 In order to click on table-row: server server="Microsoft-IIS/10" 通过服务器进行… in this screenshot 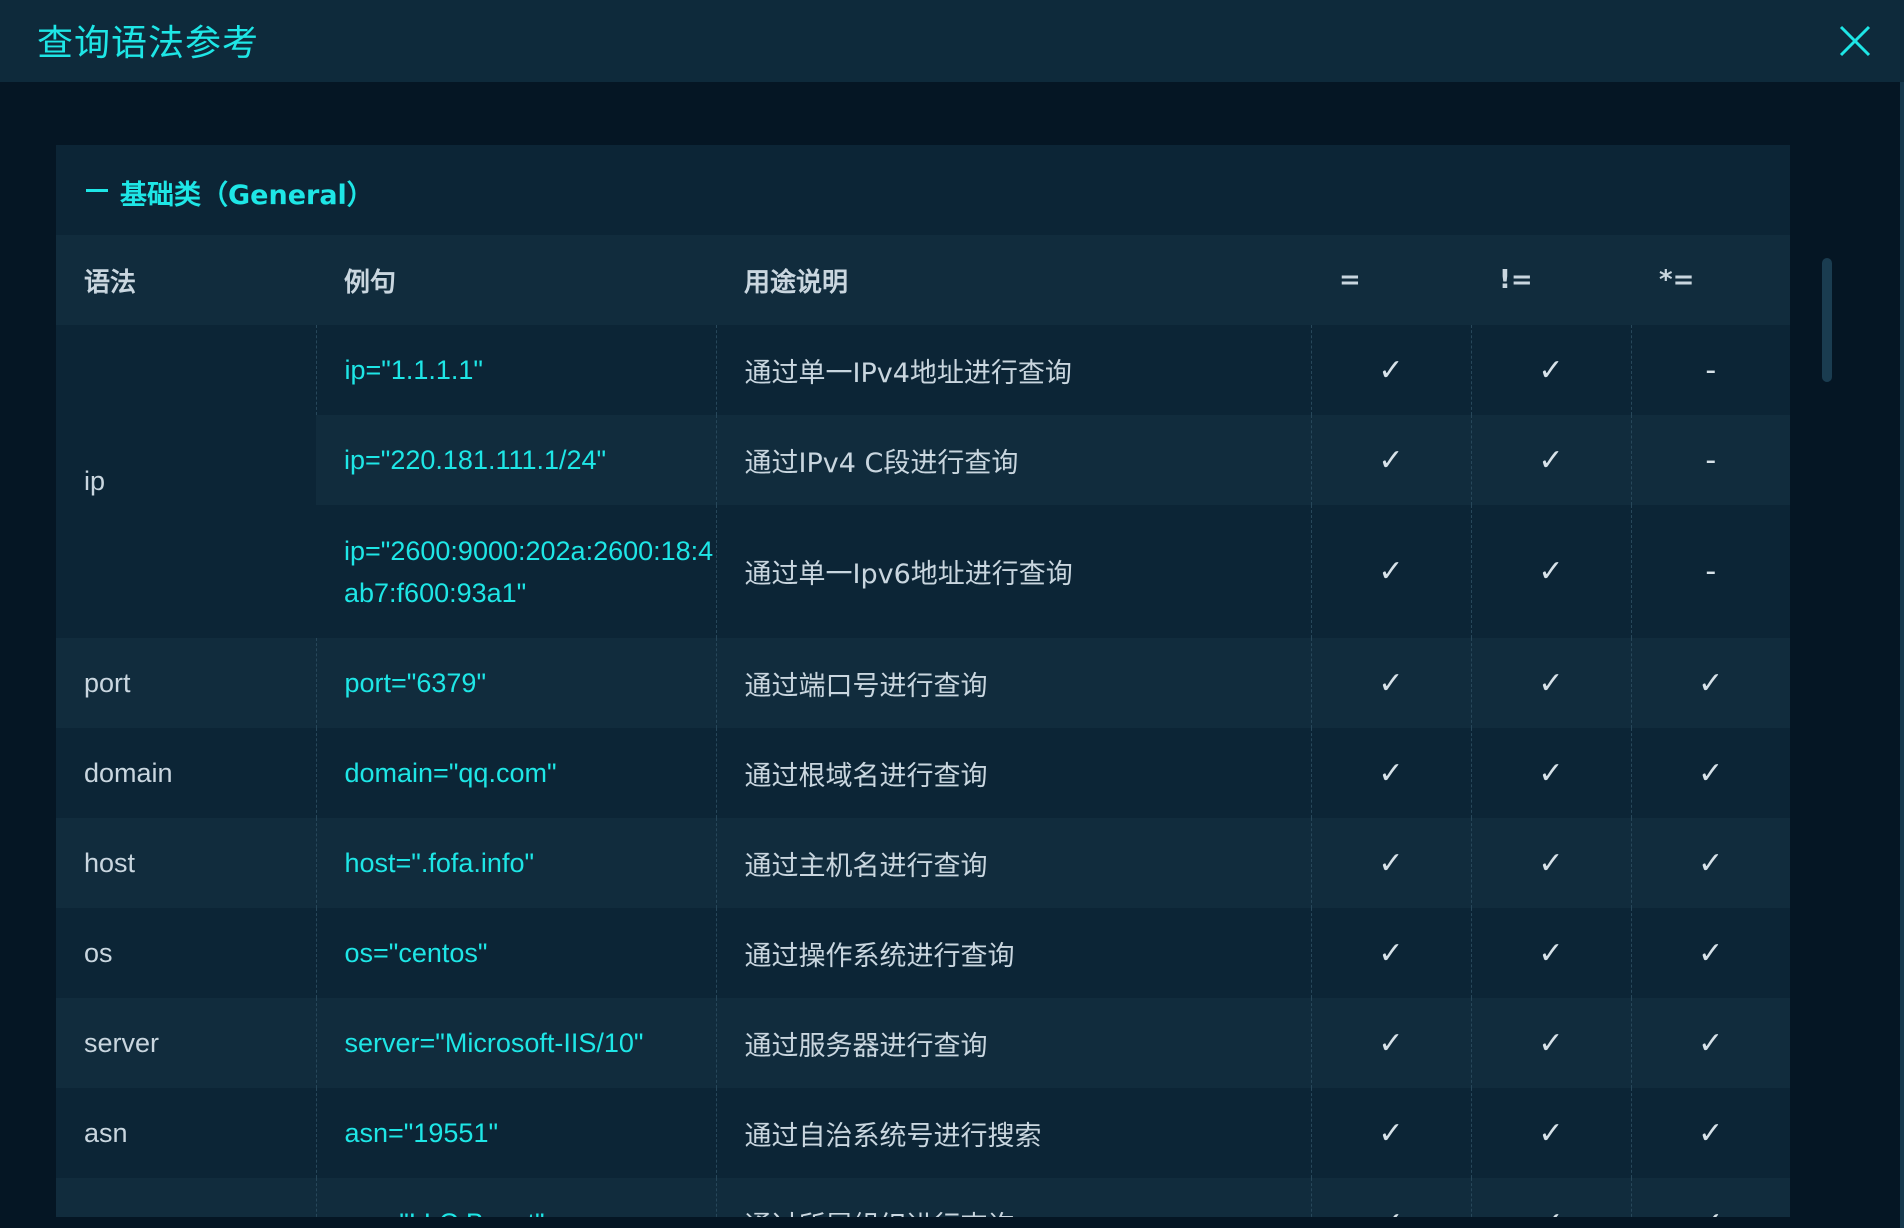, I will do `click(923, 1043)`.